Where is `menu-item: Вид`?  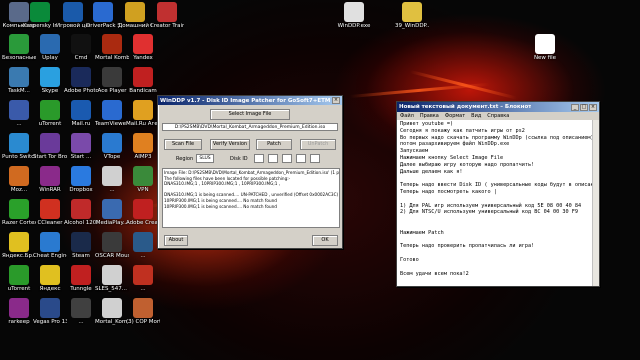 menu-item: Вид is located at coordinates (476, 116).